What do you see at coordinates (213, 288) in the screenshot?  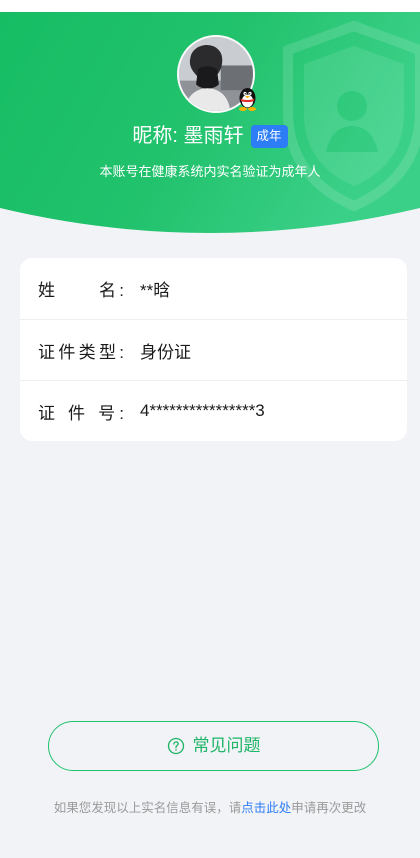 I see `info-row-name: 姓 名: **晗` at bounding box center [213, 288].